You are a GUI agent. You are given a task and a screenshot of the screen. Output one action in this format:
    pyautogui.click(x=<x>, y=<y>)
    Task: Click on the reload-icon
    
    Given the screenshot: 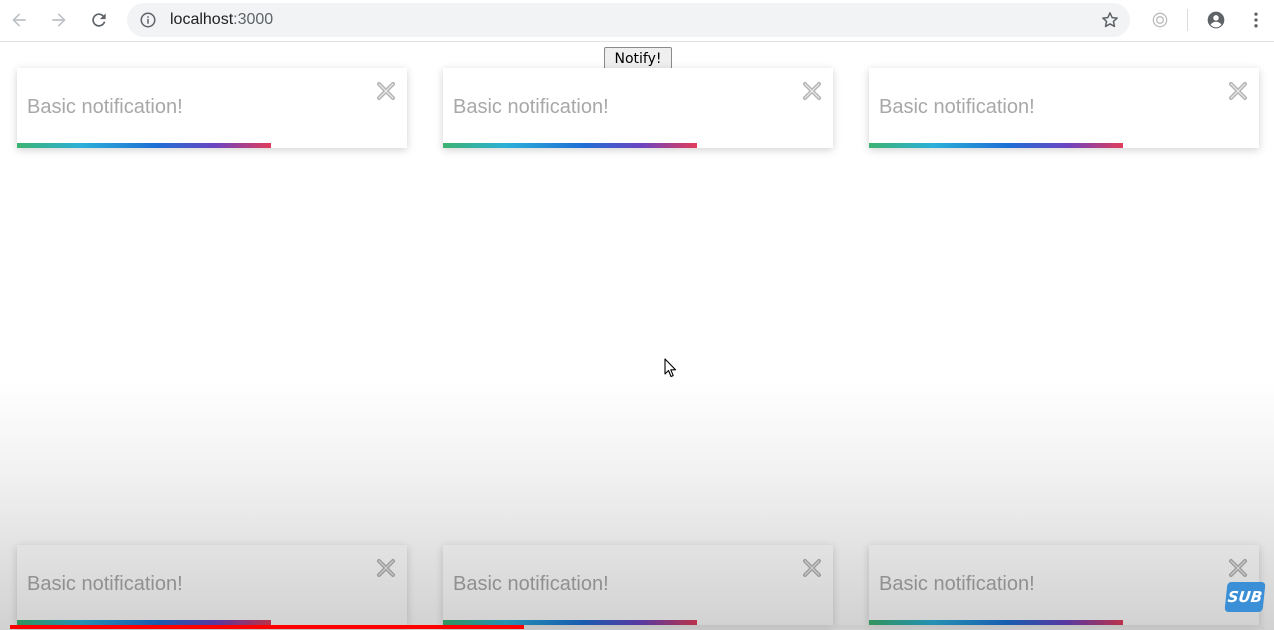 What is the action you would take?
    pyautogui.click(x=99, y=20)
    